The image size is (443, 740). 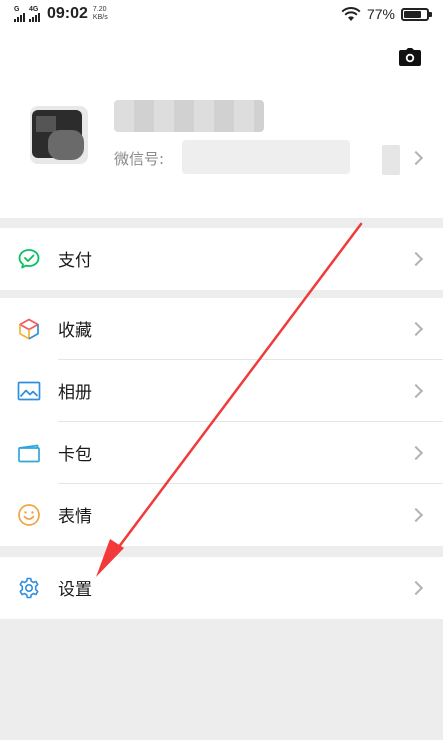 What do you see at coordinates (221, 14) in the screenshot?
I see `status-bar: G 4G 09:02 7.20 KB/s 77%` at bounding box center [221, 14].